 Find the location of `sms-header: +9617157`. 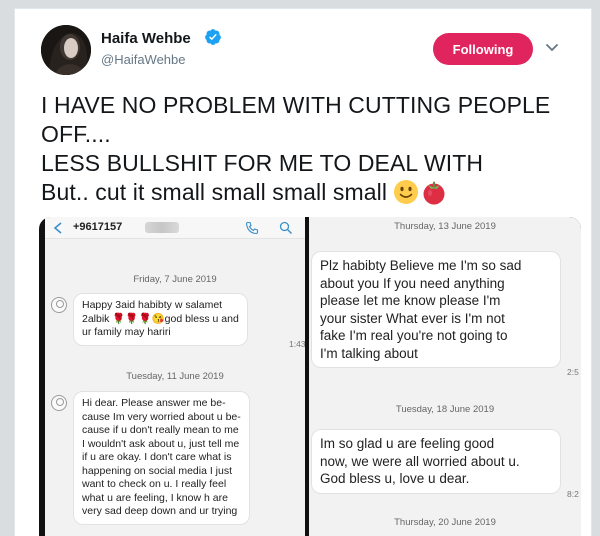

sms-header: +9617157 is located at coordinates (175, 228).